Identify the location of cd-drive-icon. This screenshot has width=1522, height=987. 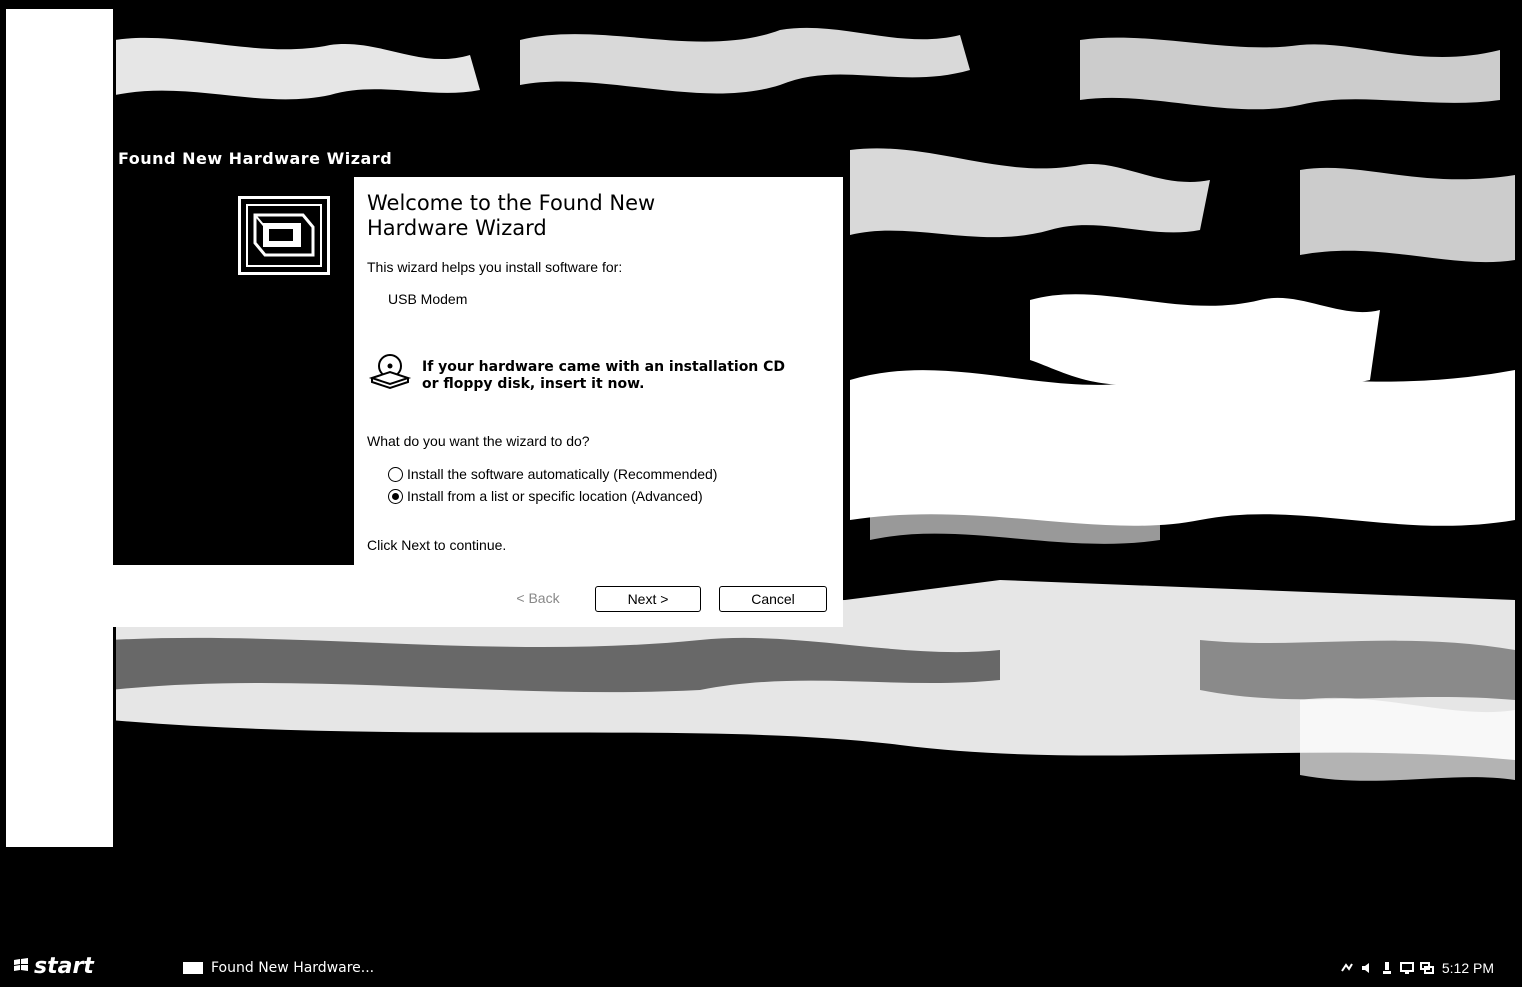
(390, 372).